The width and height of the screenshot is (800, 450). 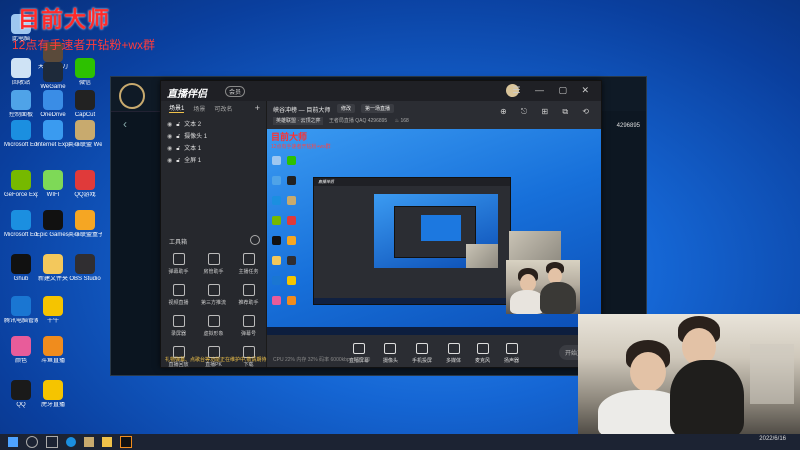 I want to click on desktop-icon: Epic Games Launcher, so click(x=53, y=224).